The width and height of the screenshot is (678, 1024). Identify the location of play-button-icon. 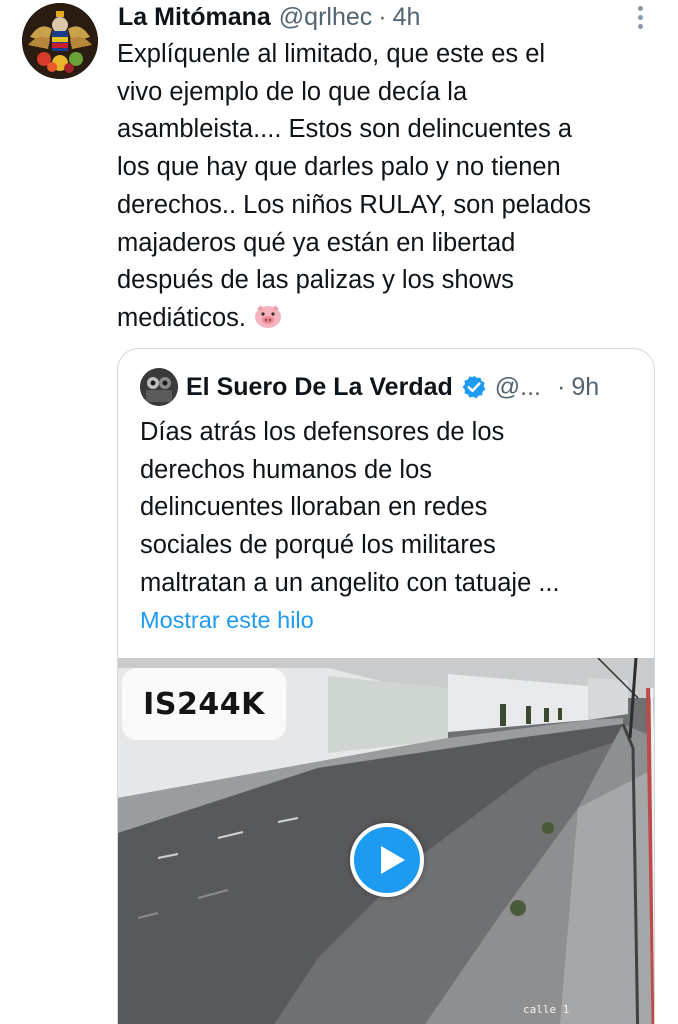
(387, 860).